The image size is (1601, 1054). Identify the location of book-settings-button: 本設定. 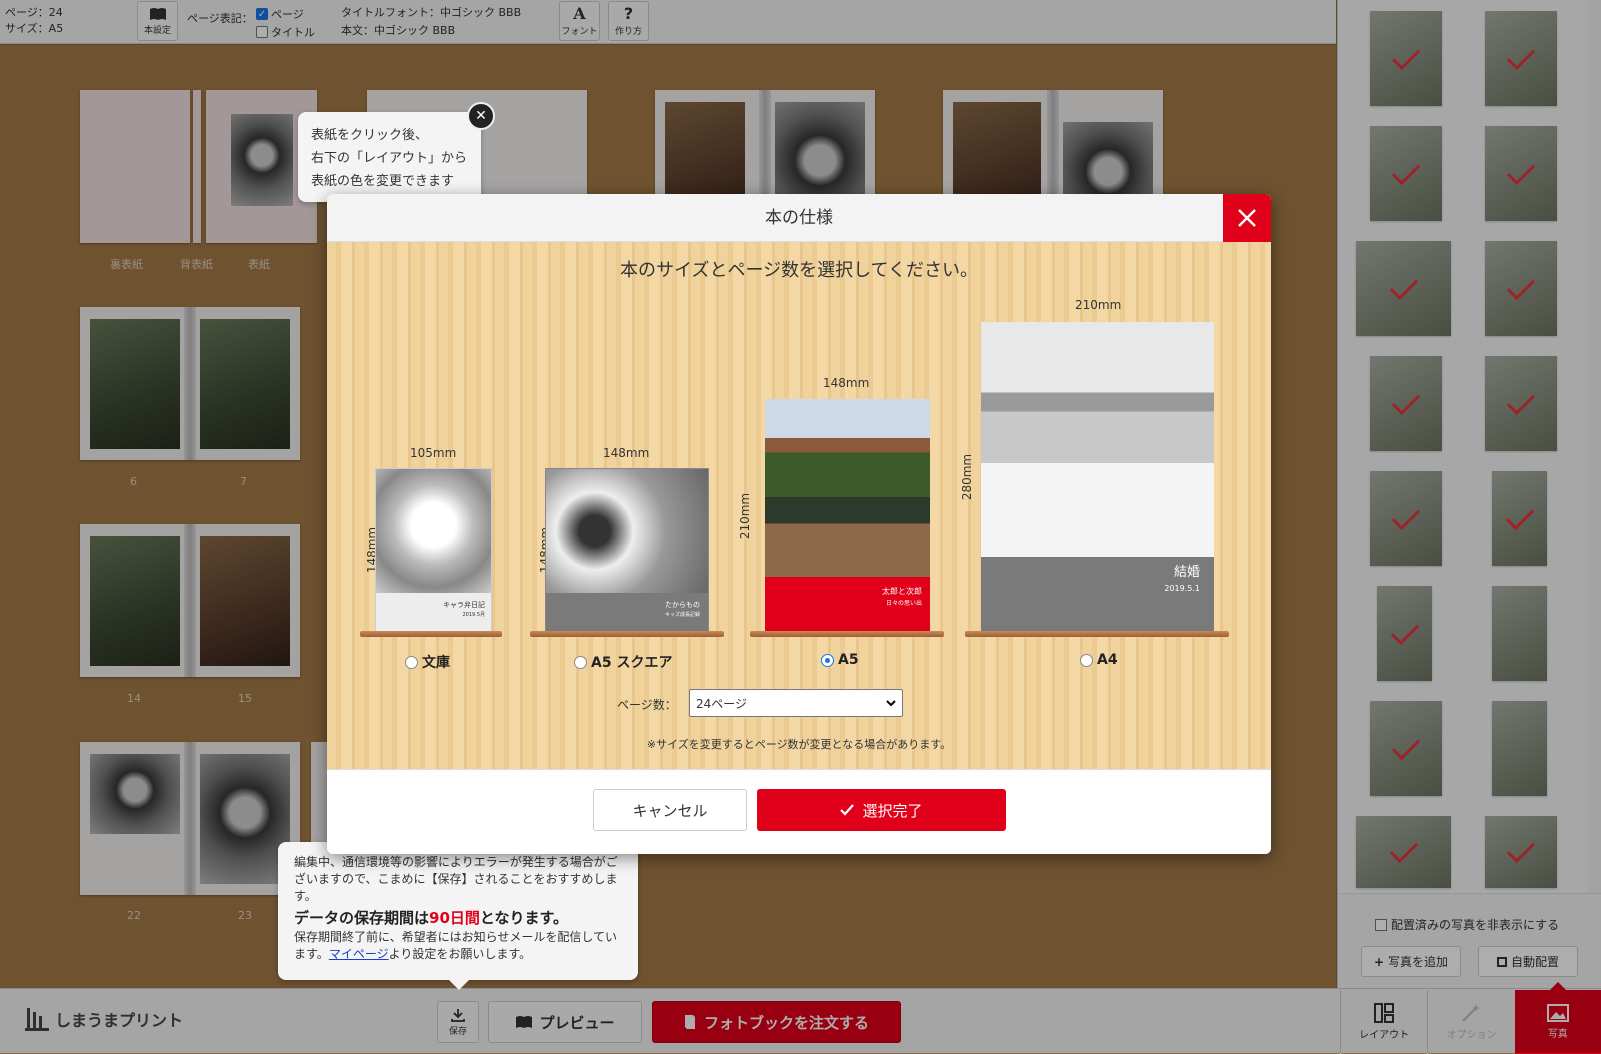
(157, 21).